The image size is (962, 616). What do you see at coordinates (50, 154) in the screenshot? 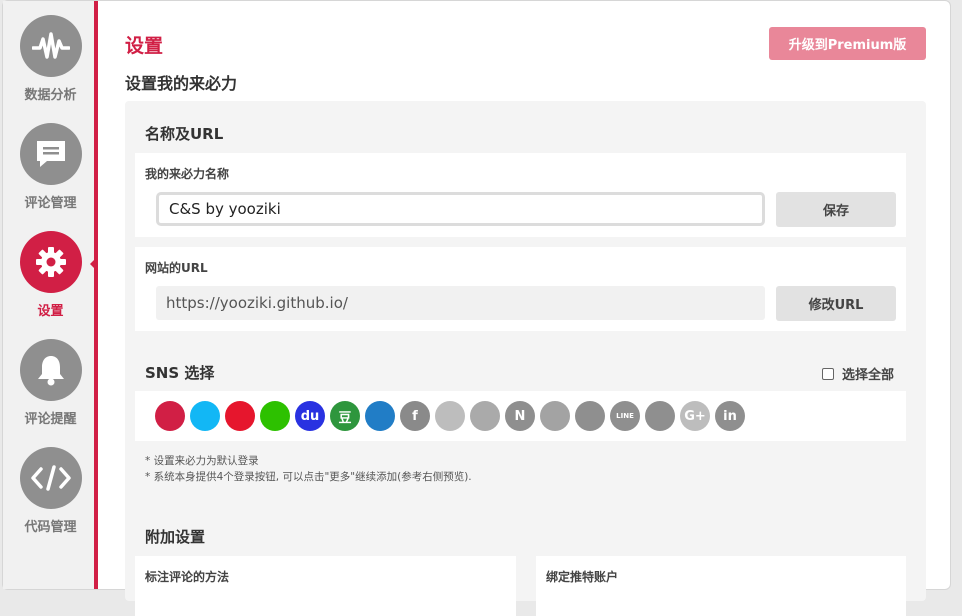
I see `comment-icon` at bounding box center [50, 154].